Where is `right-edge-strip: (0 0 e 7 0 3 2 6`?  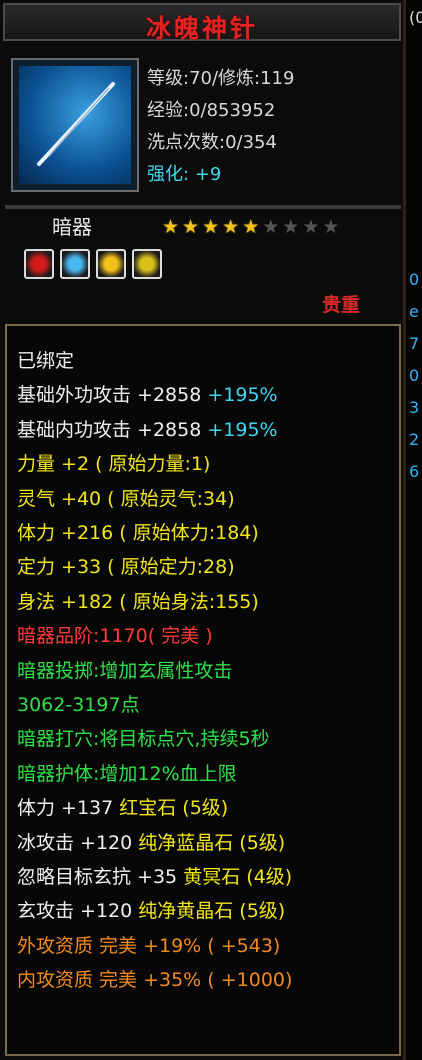 right-edge-strip: (0 0 e 7 0 3 2 6 is located at coordinates (414, 530).